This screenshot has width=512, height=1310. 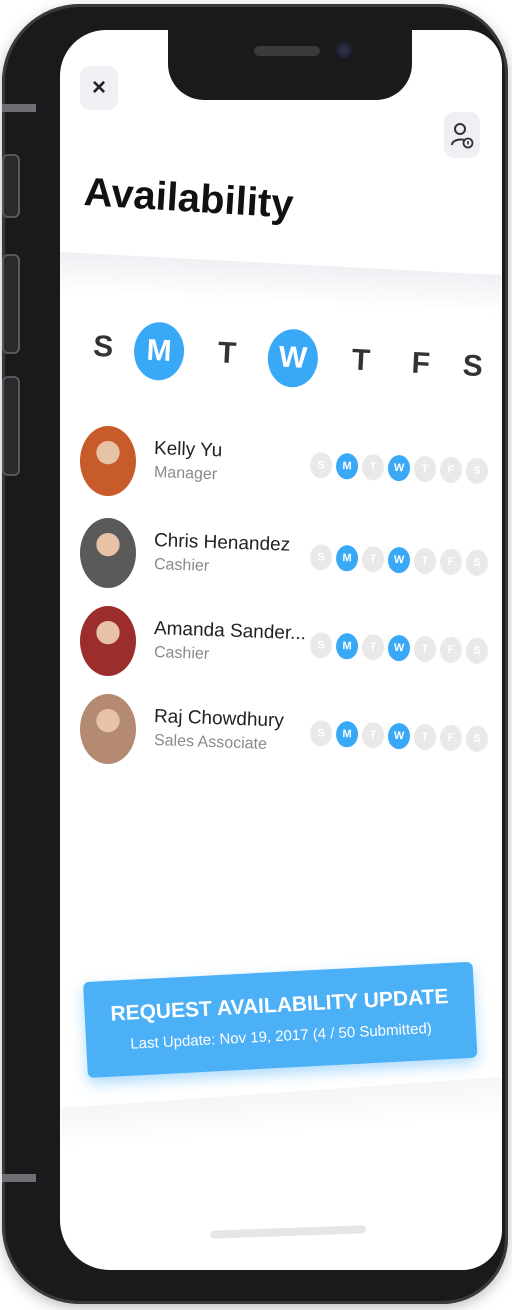 I want to click on day-toggle: M, so click(x=159, y=351).